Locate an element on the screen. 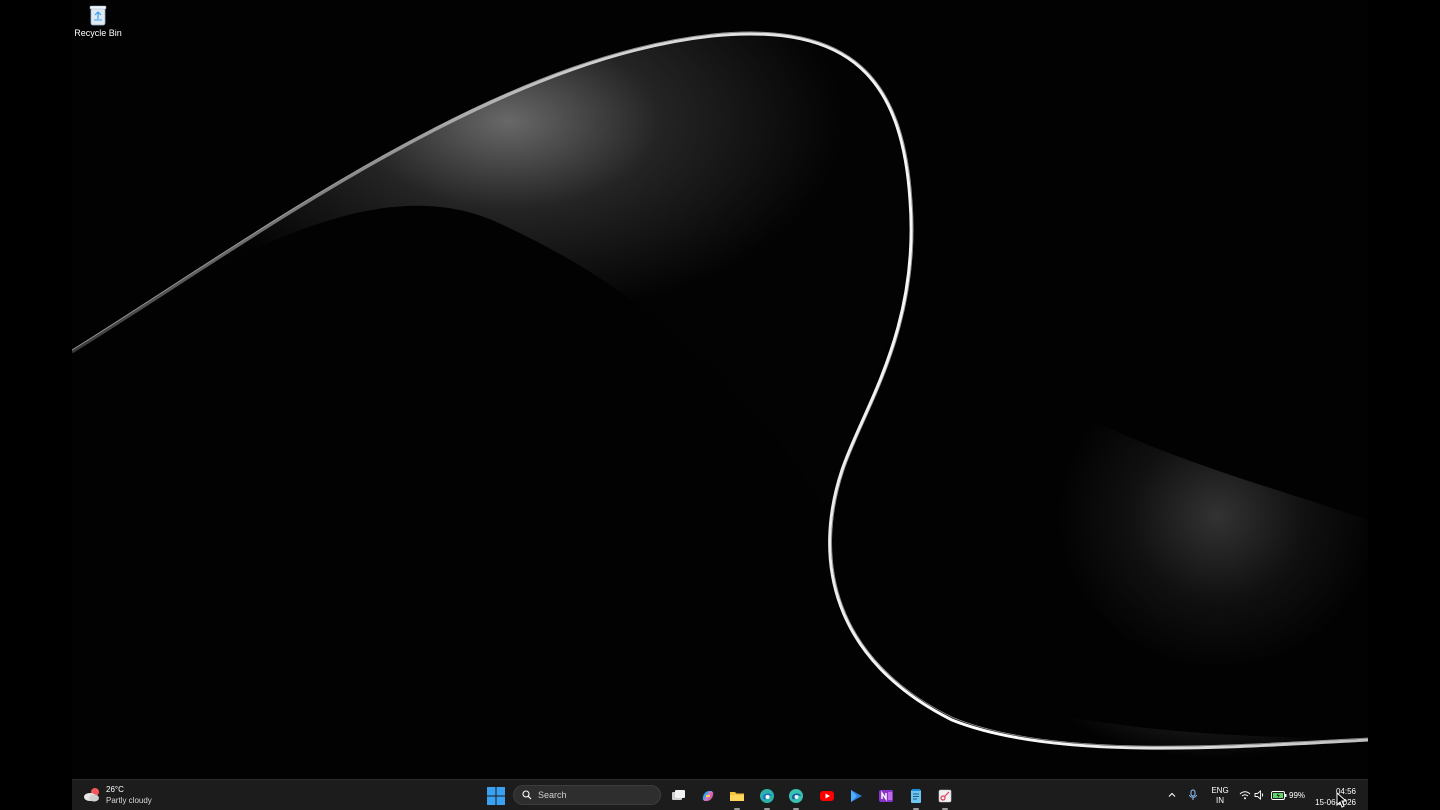  partly-cloudy-icon is located at coordinates (91, 795).